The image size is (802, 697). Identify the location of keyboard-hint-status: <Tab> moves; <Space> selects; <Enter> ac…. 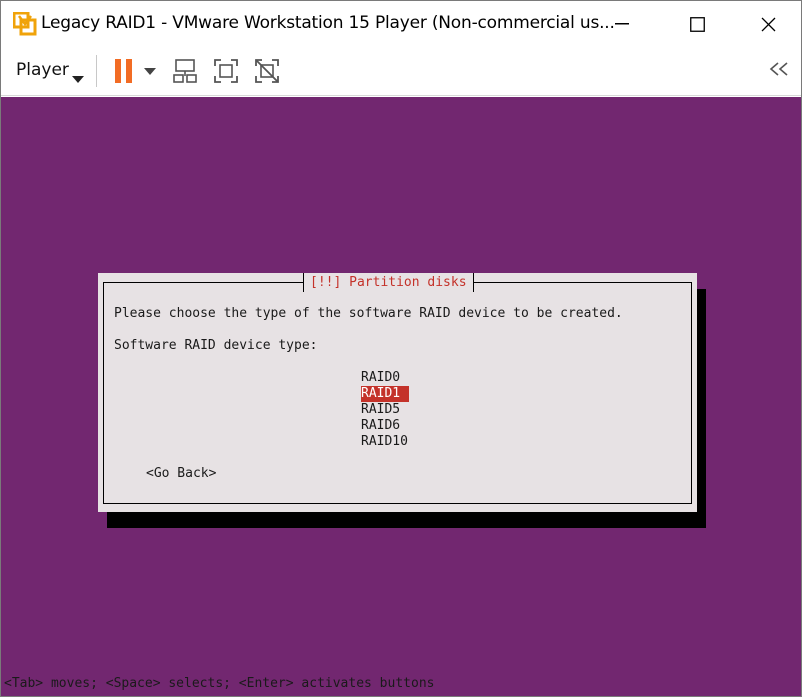
(219, 683).